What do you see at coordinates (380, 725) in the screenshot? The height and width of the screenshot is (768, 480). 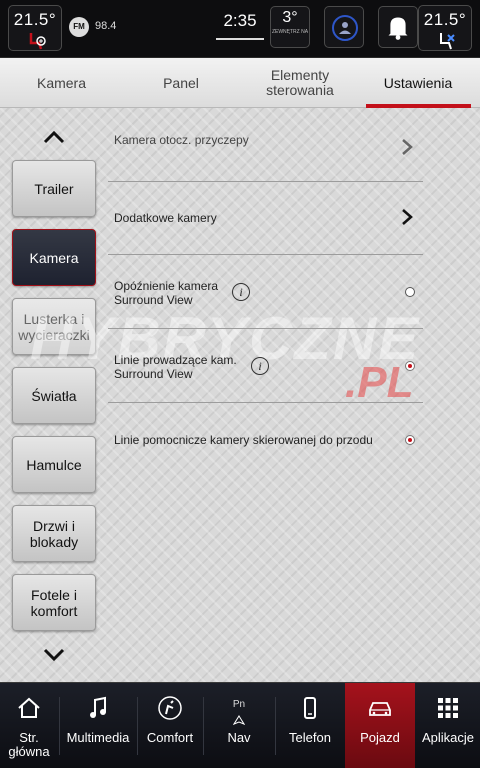 I see `nav-vehicle: Pojazd` at bounding box center [380, 725].